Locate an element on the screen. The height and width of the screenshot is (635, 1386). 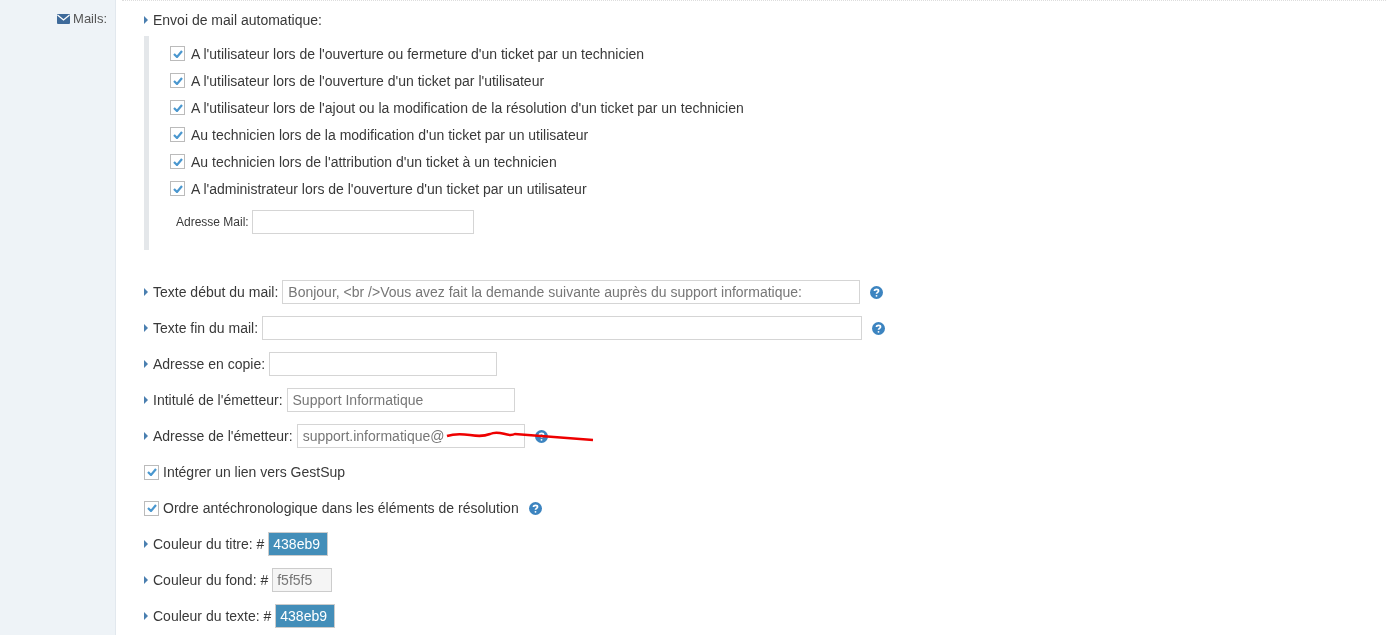
input-field: Bonjour, <br />Vous avez fait la demande suivante auprès du support informatique: is located at coordinates (571, 292).